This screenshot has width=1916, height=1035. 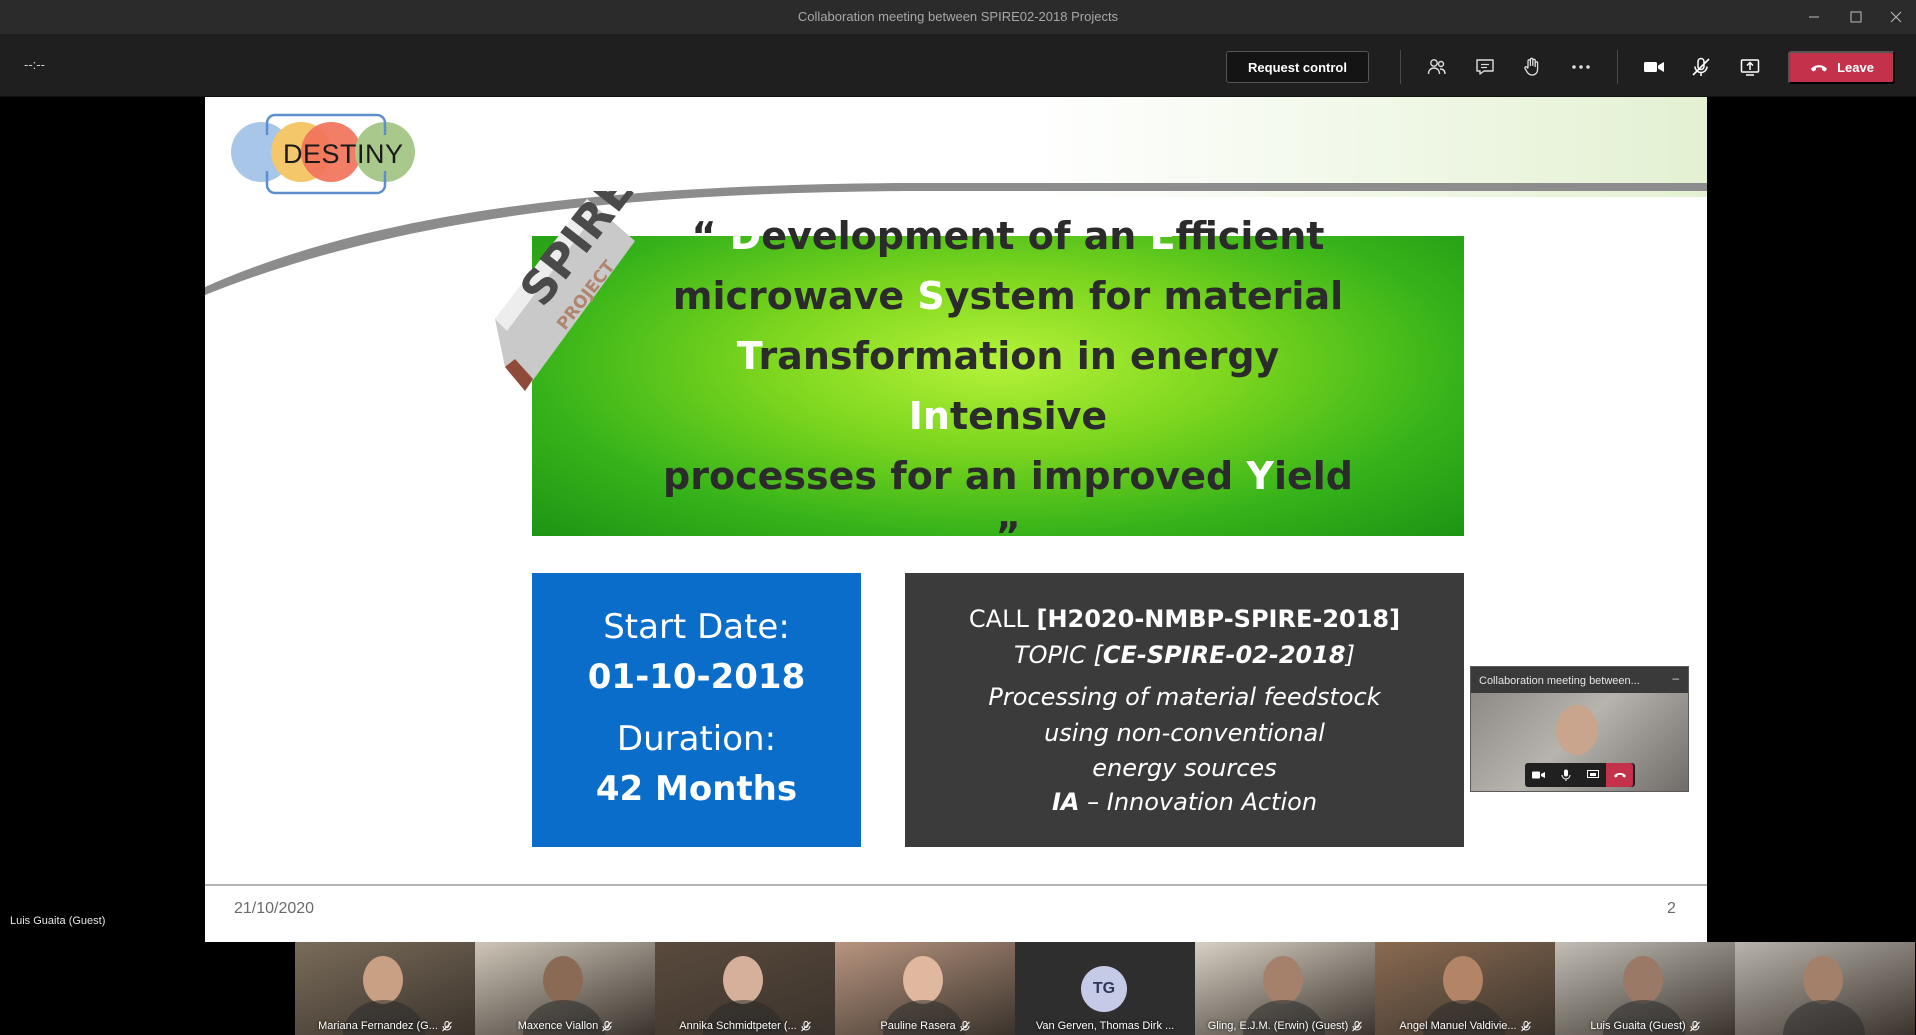 I want to click on project-title-line: microwave System for material, so click(x=1008, y=296).